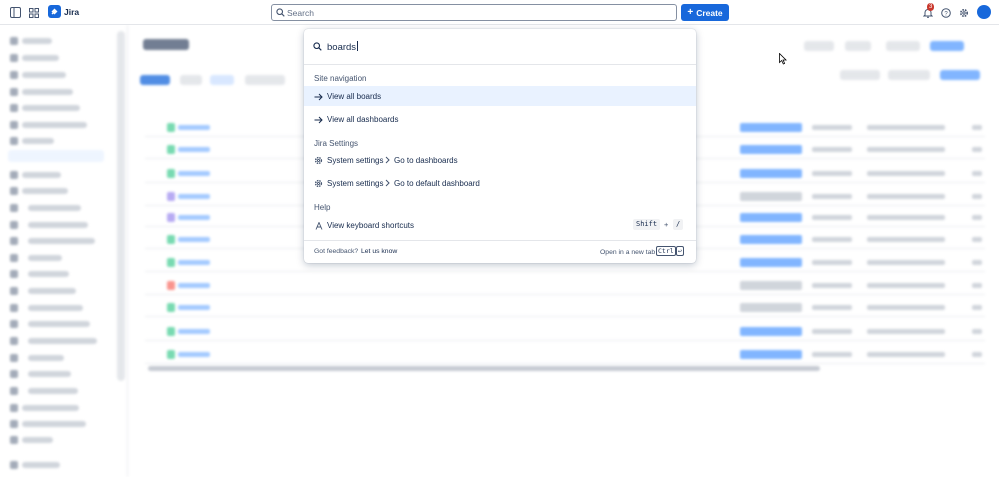 The image size is (999, 477). I want to click on sidebar-scrollbar, so click(121, 206).